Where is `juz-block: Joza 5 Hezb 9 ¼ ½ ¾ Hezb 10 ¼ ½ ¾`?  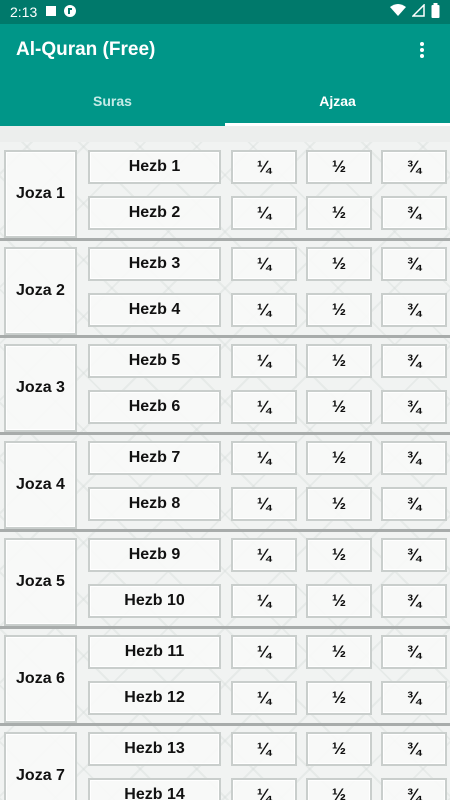
juz-block: Joza 5 Hezb 9 ¼ ½ ¾ Hezb 10 ¼ ½ ¾ is located at coordinates (225, 579).